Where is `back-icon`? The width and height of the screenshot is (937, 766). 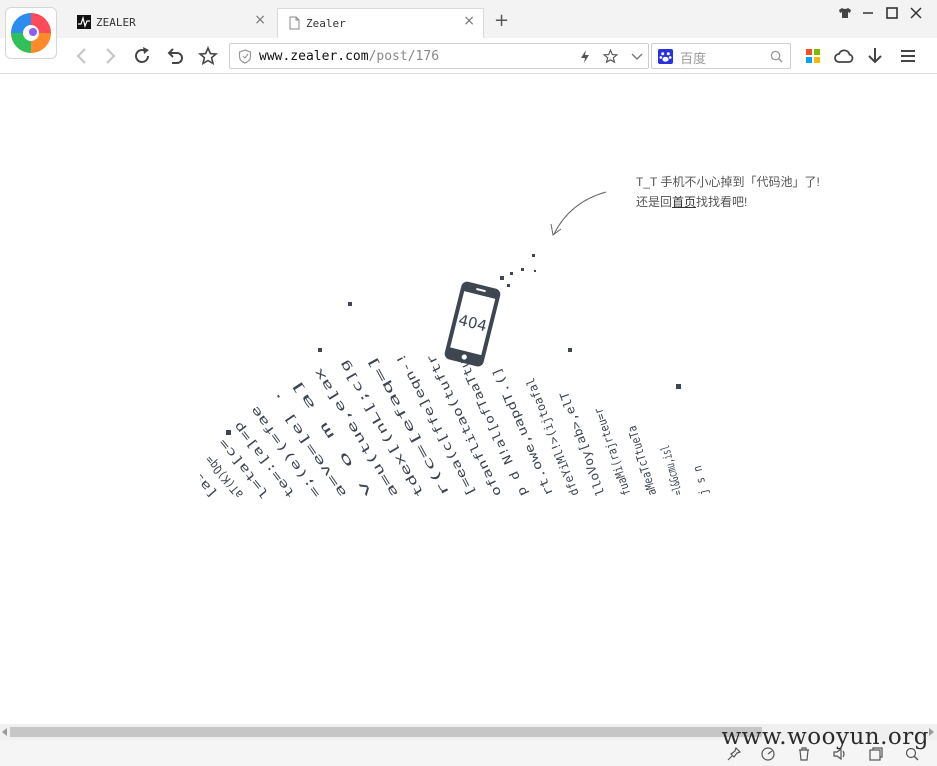 back-icon is located at coordinates (82, 56).